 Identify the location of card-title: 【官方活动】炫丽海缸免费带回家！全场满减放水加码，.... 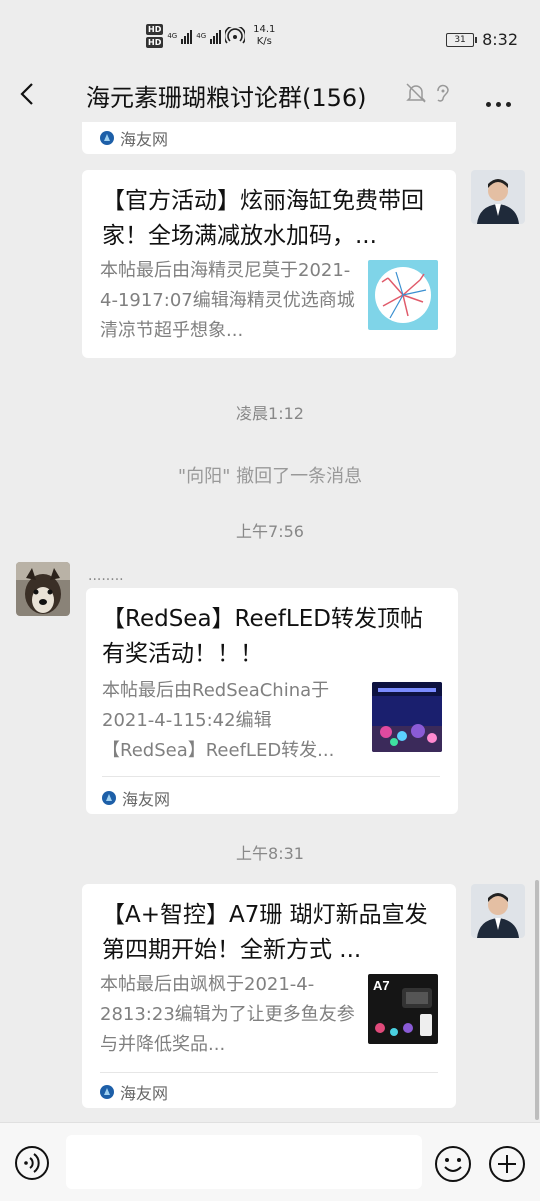
(263, 218).